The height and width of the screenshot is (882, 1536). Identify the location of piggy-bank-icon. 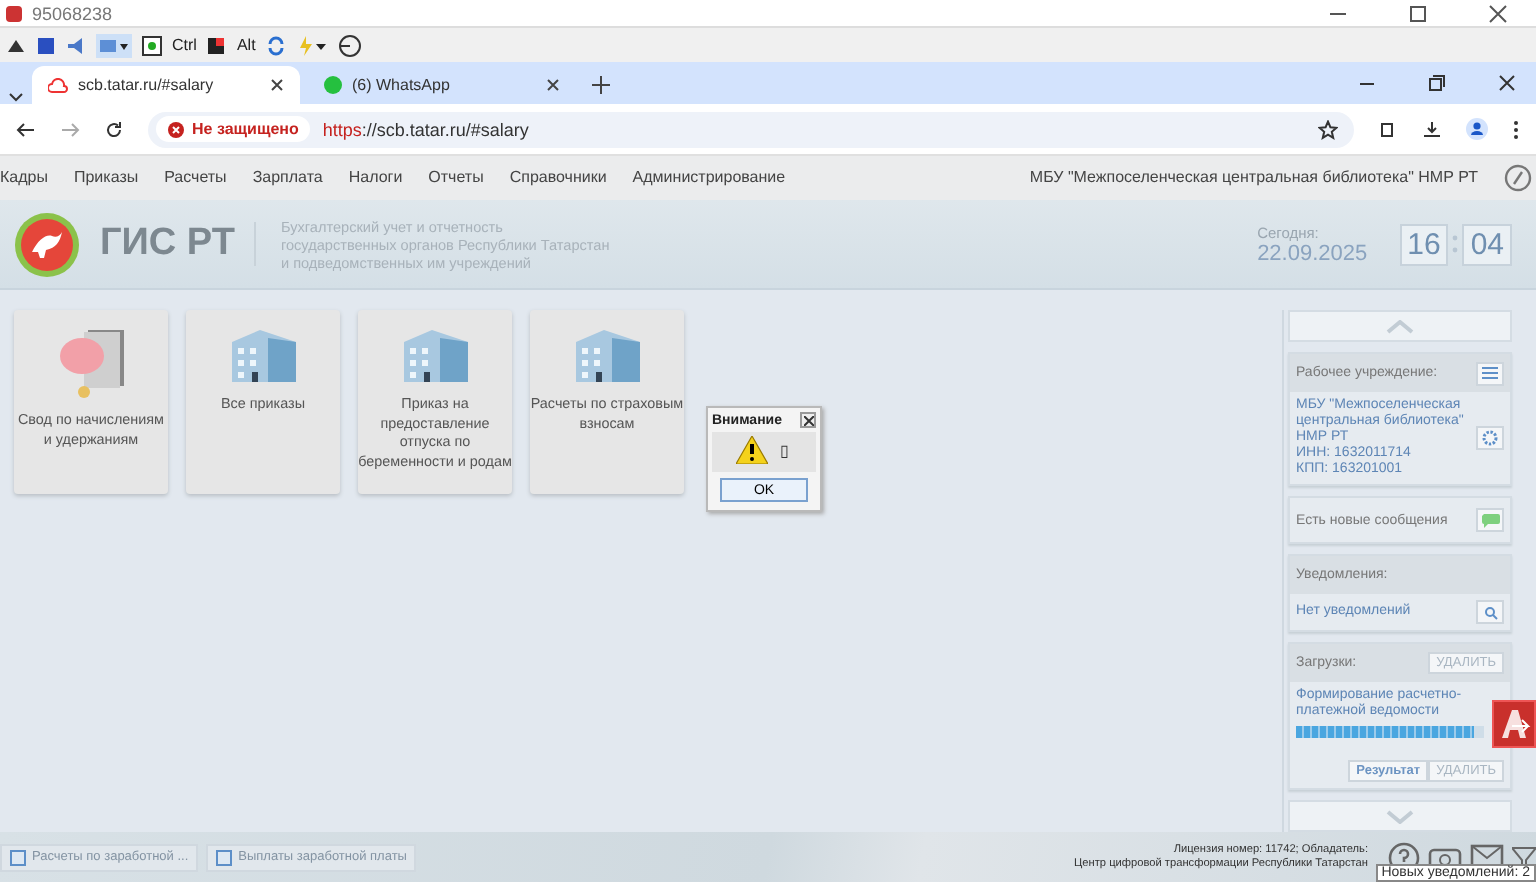
(91, 364).